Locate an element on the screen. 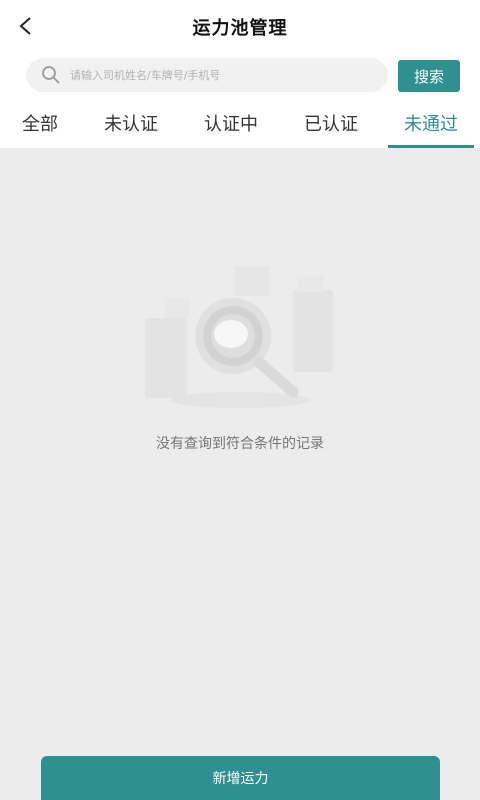 This screenshot has height=800, width=480. tab-unverified-label: 未认证 is located at coordinates (131, 124).